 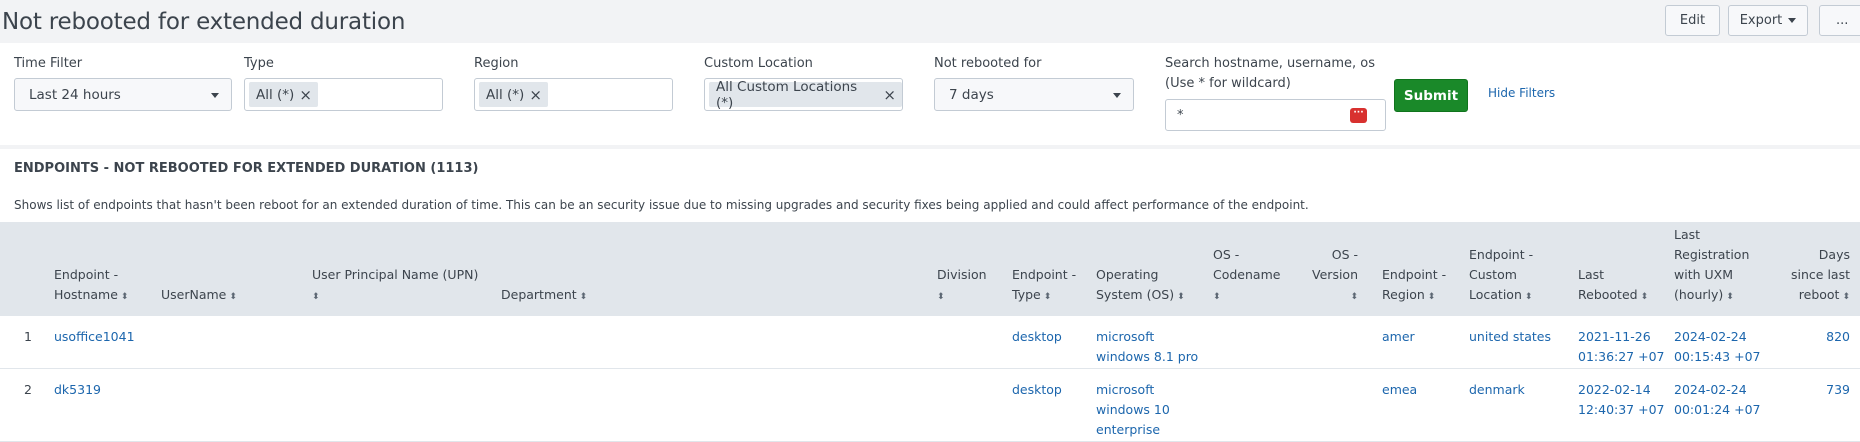 What do you see at coordinates (573, 94) in the screenshot?
I see `region-multiselect: All (*) ×` at bounding box center [573, 94].